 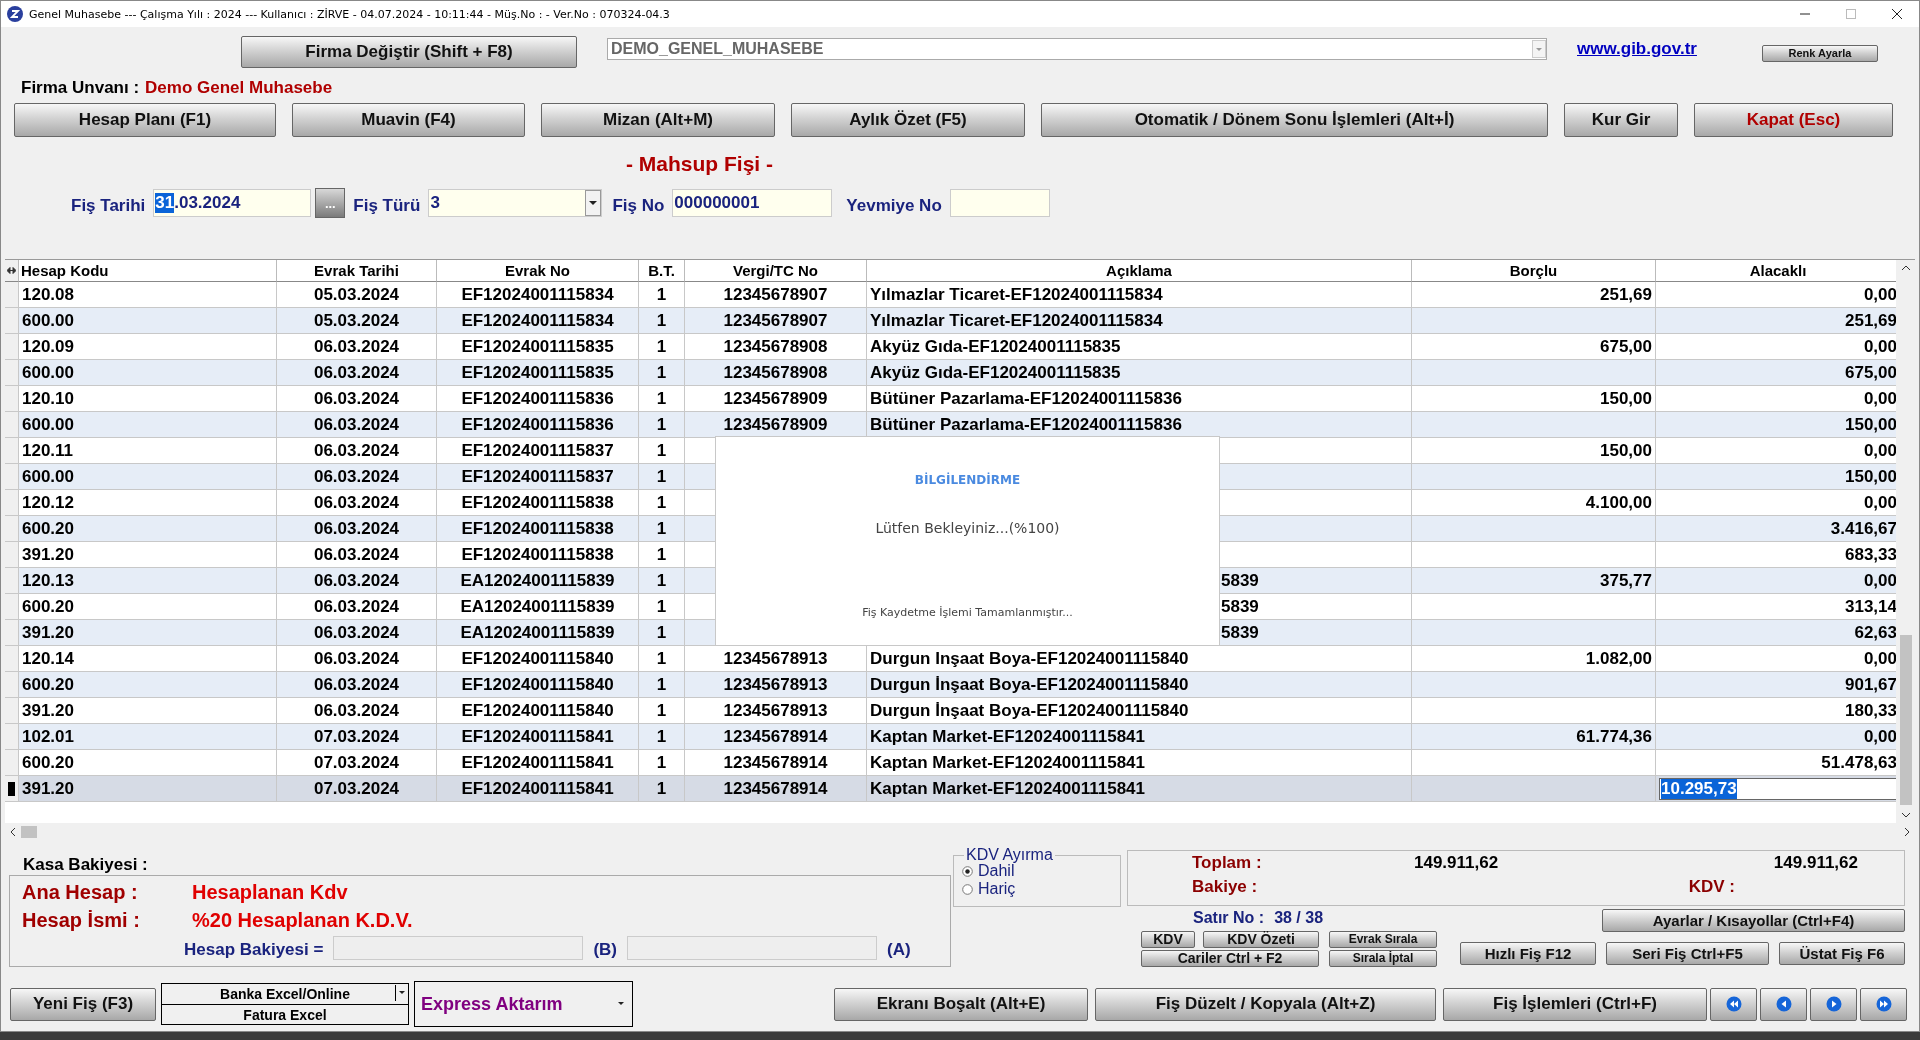 I want to click on dialog-message: Lütfen Bekleyiniz...(%100), so click(x=967, y=528).